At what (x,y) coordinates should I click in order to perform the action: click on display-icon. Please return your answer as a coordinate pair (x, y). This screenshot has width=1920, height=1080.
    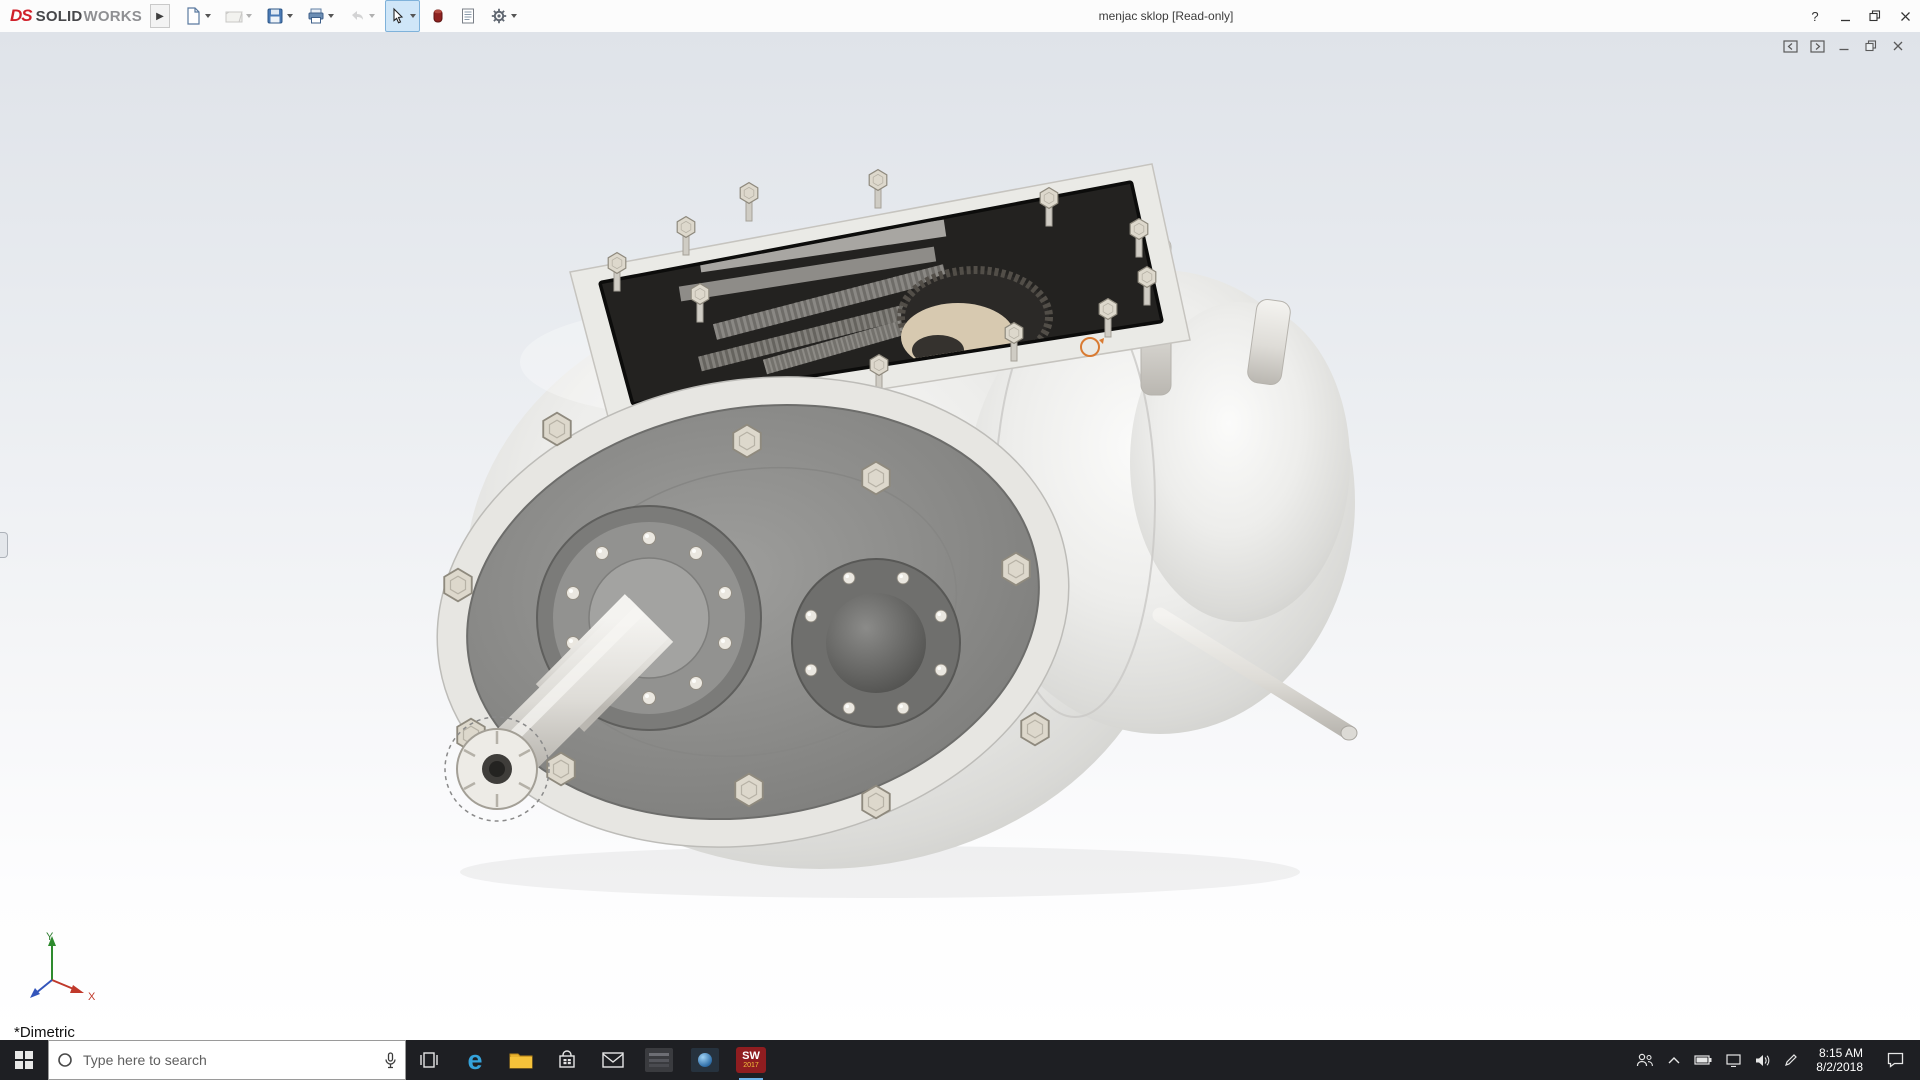
    Looking at the image, I should click on (1733, 1060).